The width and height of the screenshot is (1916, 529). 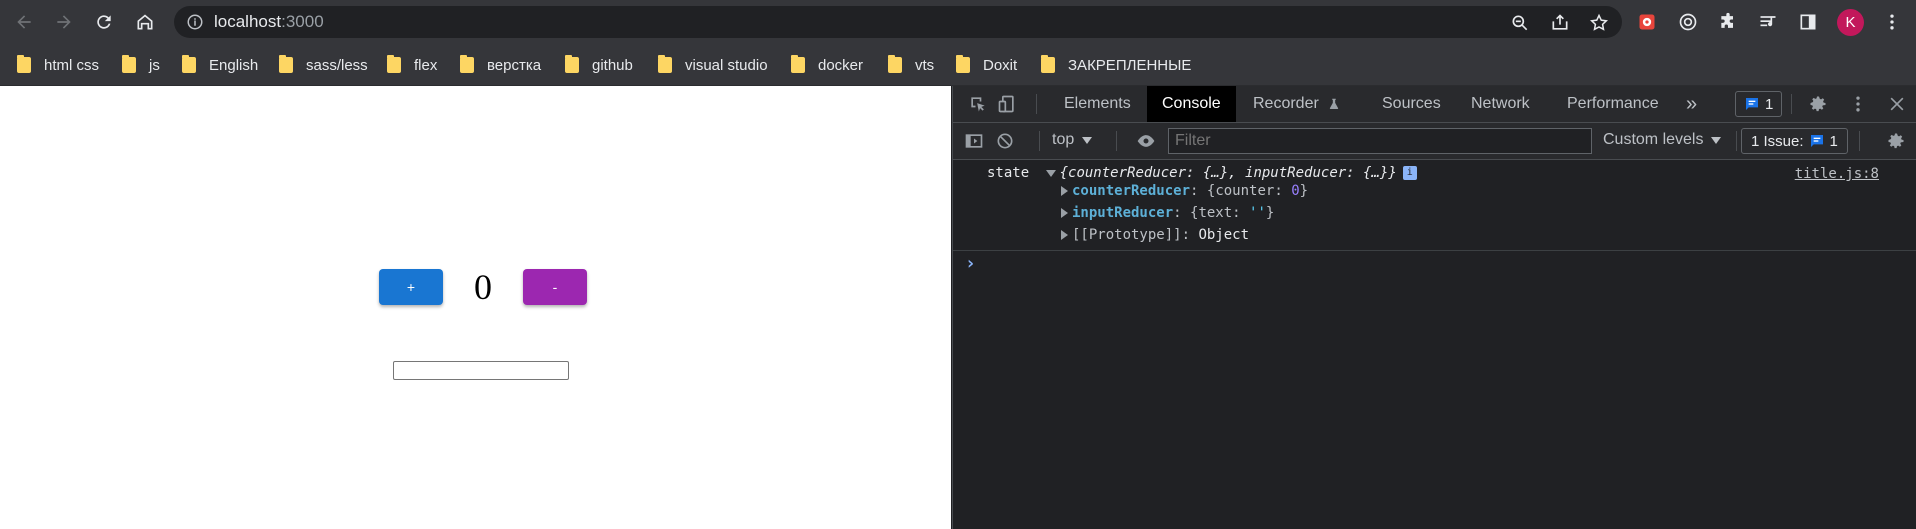 I want to click on bookmark-folder: html css, so click(x=58, y=65).